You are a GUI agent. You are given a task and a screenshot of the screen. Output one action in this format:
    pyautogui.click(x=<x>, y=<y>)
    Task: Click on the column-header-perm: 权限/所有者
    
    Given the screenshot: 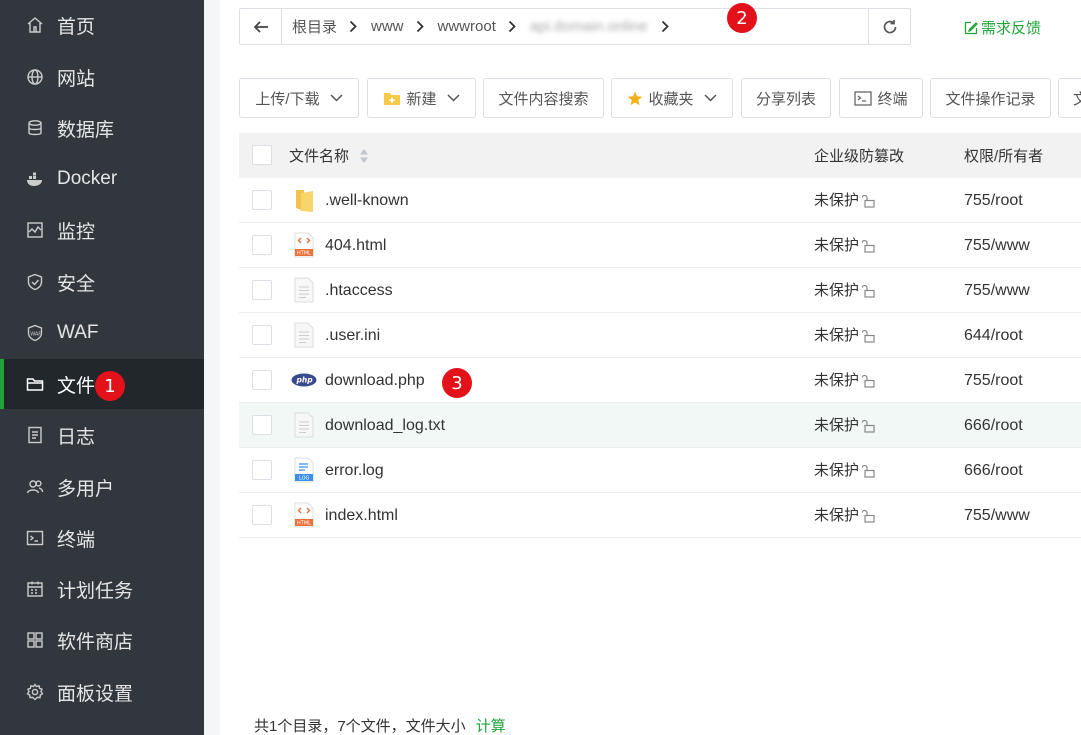 What is the action you would take?
    pyautogui.click(x=1004, y=156)
    